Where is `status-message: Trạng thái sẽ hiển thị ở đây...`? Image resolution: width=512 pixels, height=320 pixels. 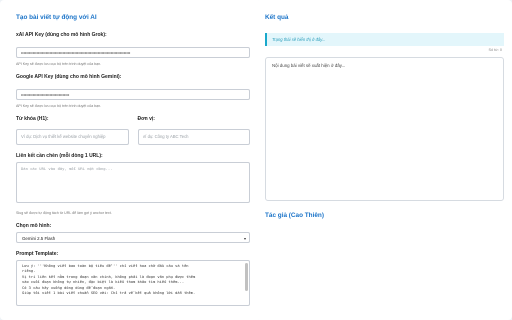 status-message: Trạng thái sẽ hiển thị ở đây... is located at coordinates (384, 39).